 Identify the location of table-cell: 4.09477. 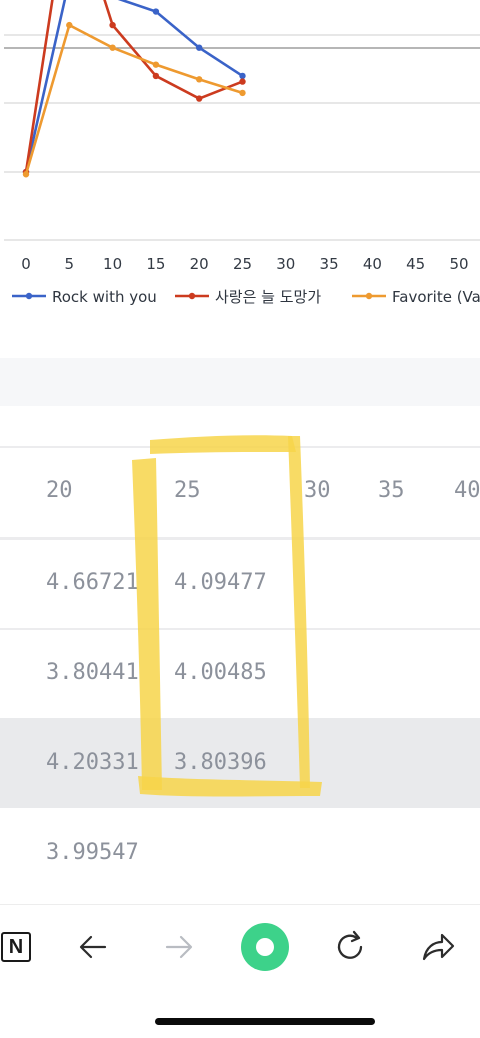
(220, 582).